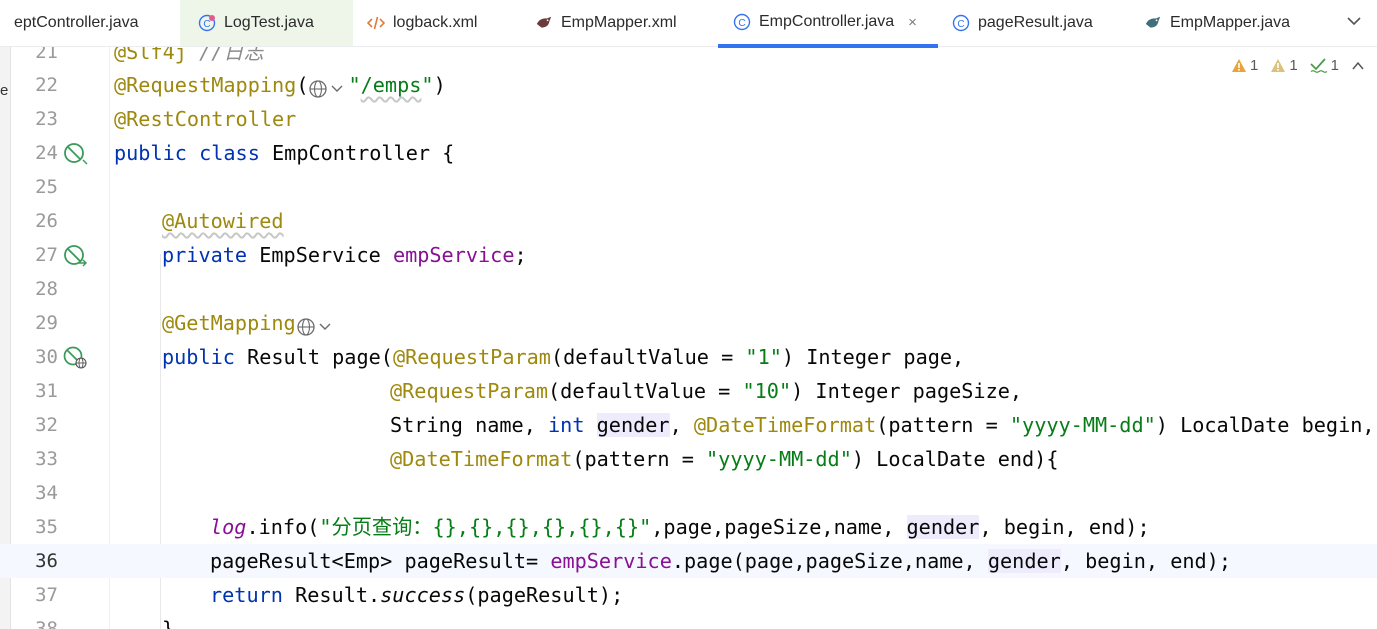  What do you see at coordinates (302, 85) in the screenshot?
I see `code-token: (` at bounding box center [302, 85].